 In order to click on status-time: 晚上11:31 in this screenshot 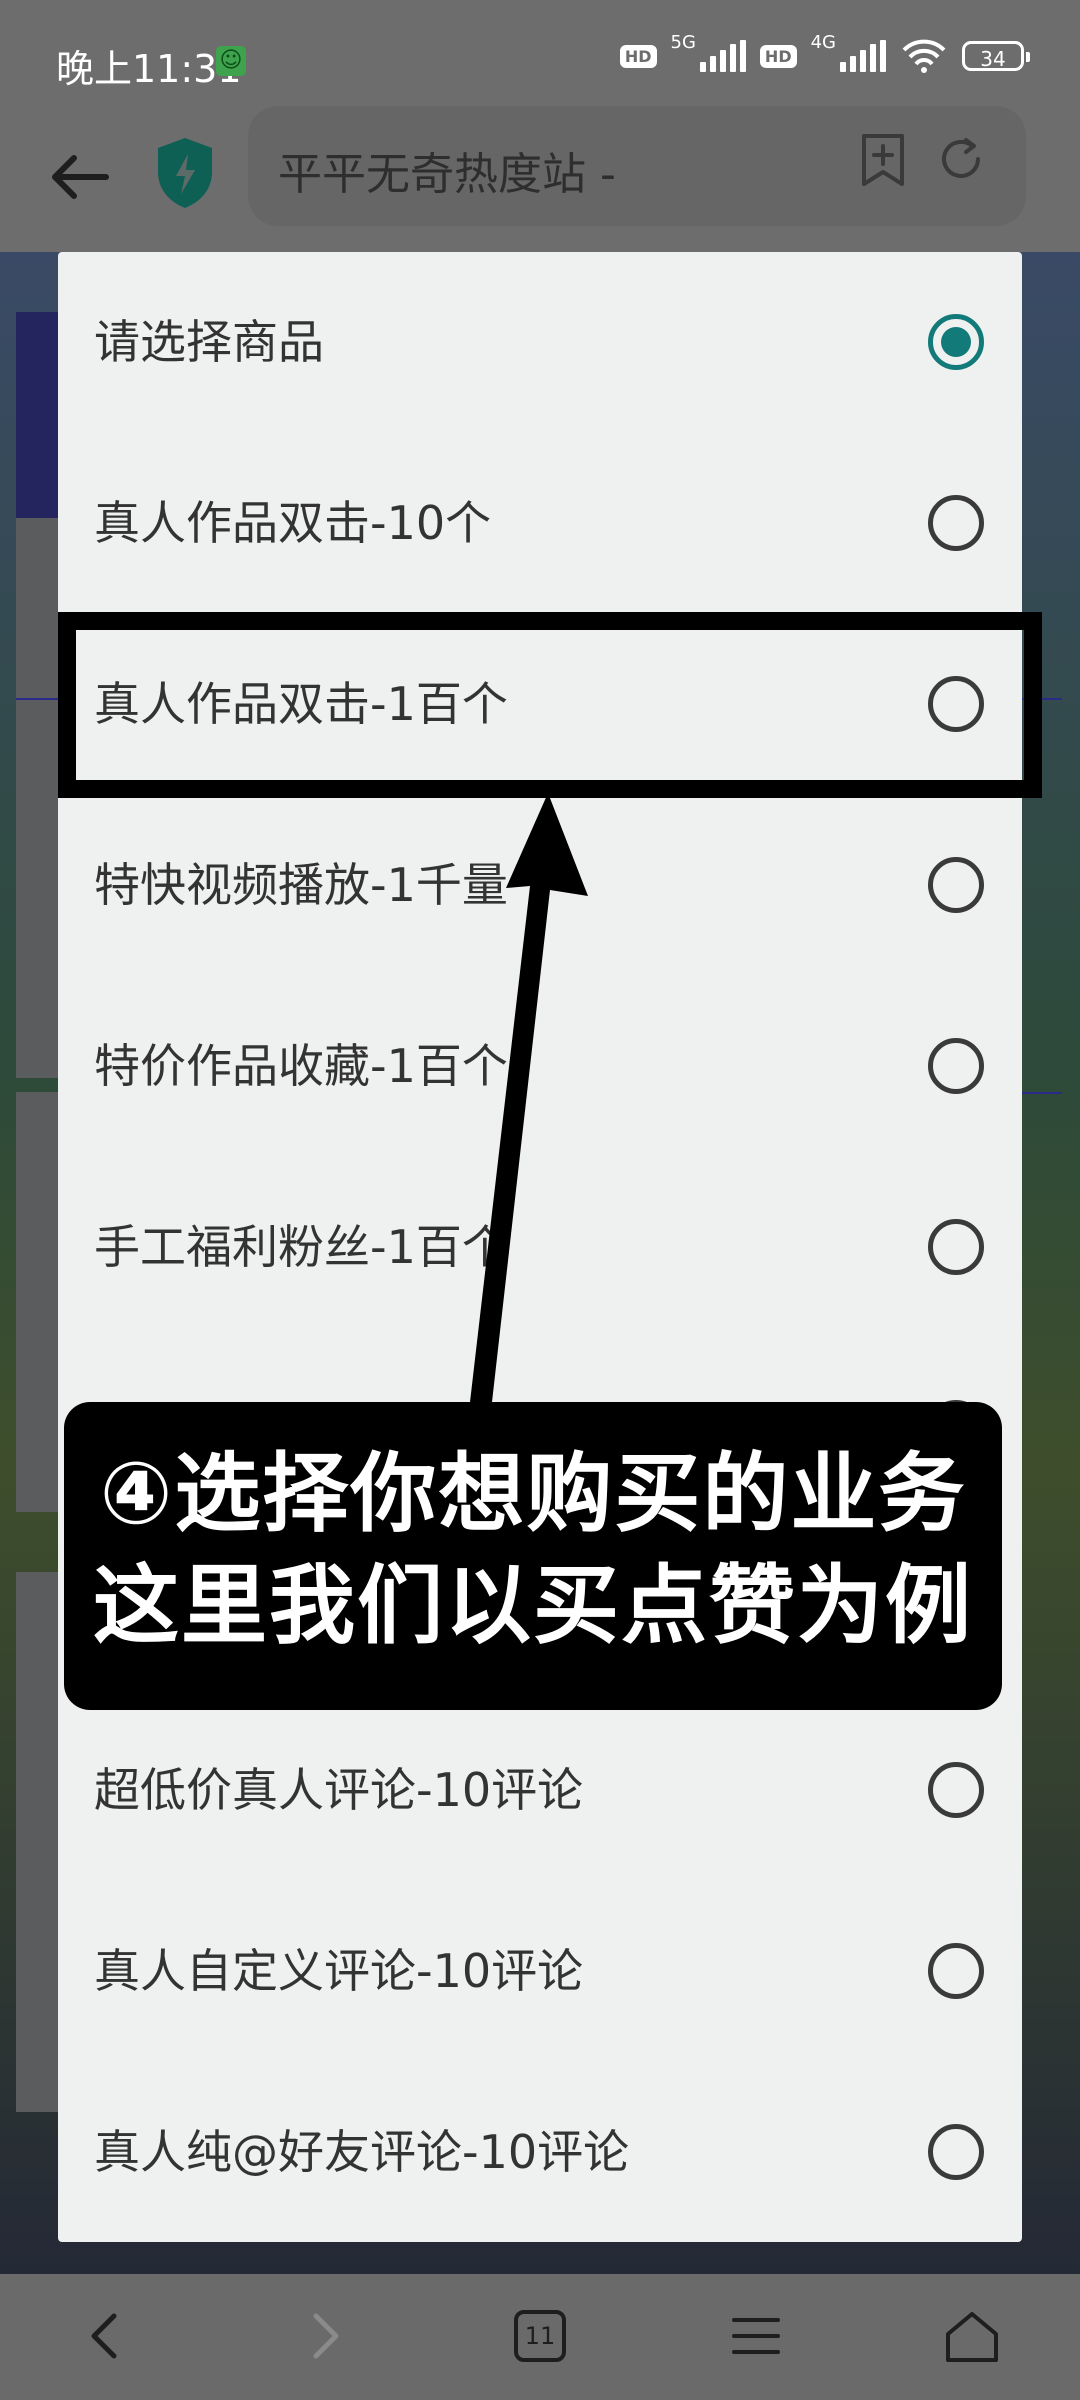, I will do `click(149, 69)`.